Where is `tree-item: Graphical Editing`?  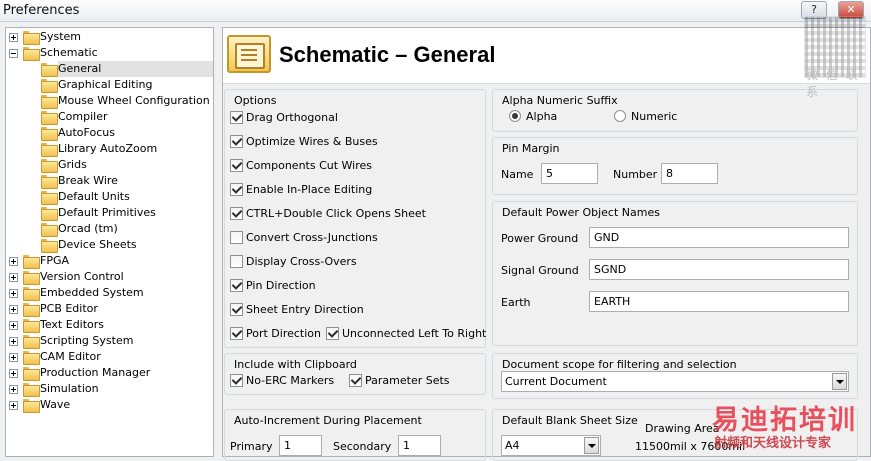 tree-item: Graphical Editing is located at coordinates (108, 85).